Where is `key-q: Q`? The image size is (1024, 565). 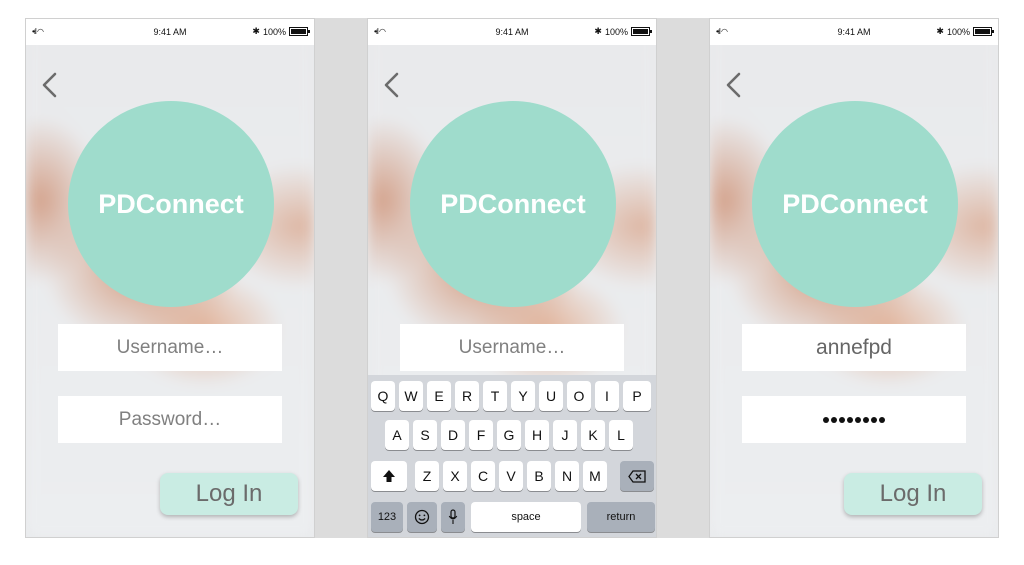
key-q: Q is located at coordinates (383, 396).